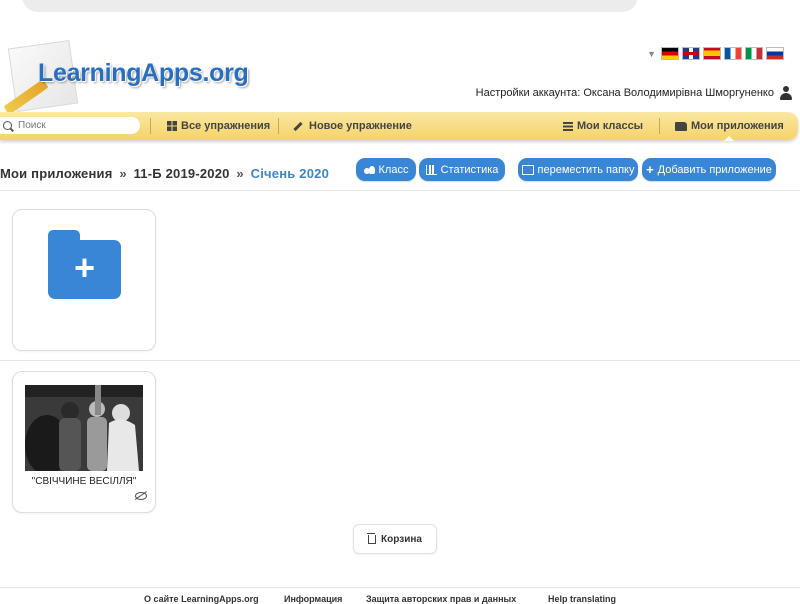 The width and height of the screenshot is (800, 604). Describe the element at coordinates (651, 54) in the screenshot. I see `chevron-down-icon: ▼` at that location.